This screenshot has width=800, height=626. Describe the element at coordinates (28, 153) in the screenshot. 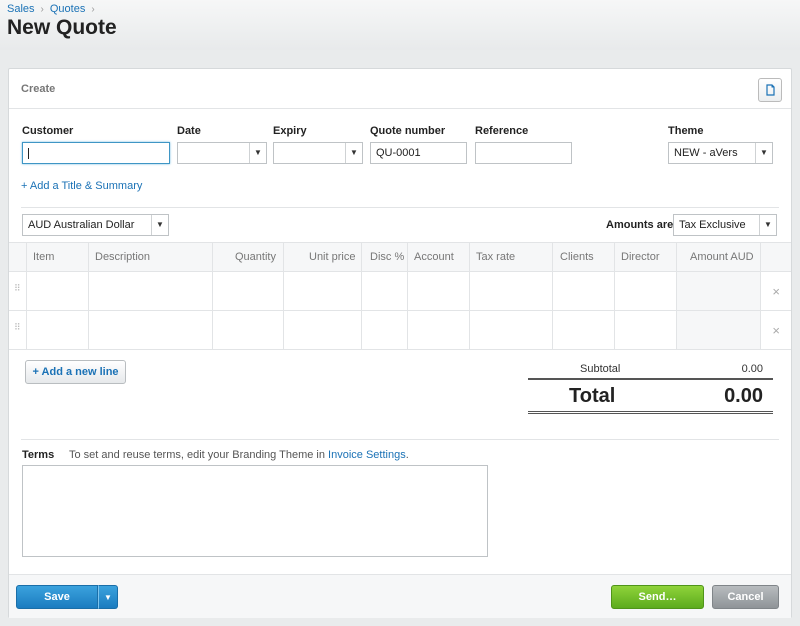

I see `text-caret` at that location.